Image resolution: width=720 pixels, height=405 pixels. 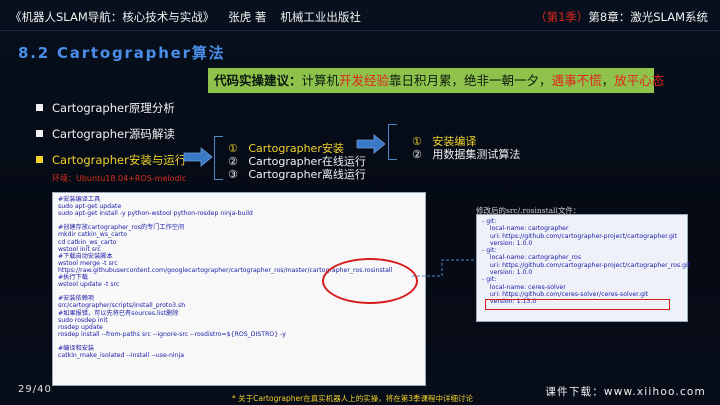 I want to click on advice-text-3: 靠日积月累，绝非一朝一夕，, so click(x=470, y=80).